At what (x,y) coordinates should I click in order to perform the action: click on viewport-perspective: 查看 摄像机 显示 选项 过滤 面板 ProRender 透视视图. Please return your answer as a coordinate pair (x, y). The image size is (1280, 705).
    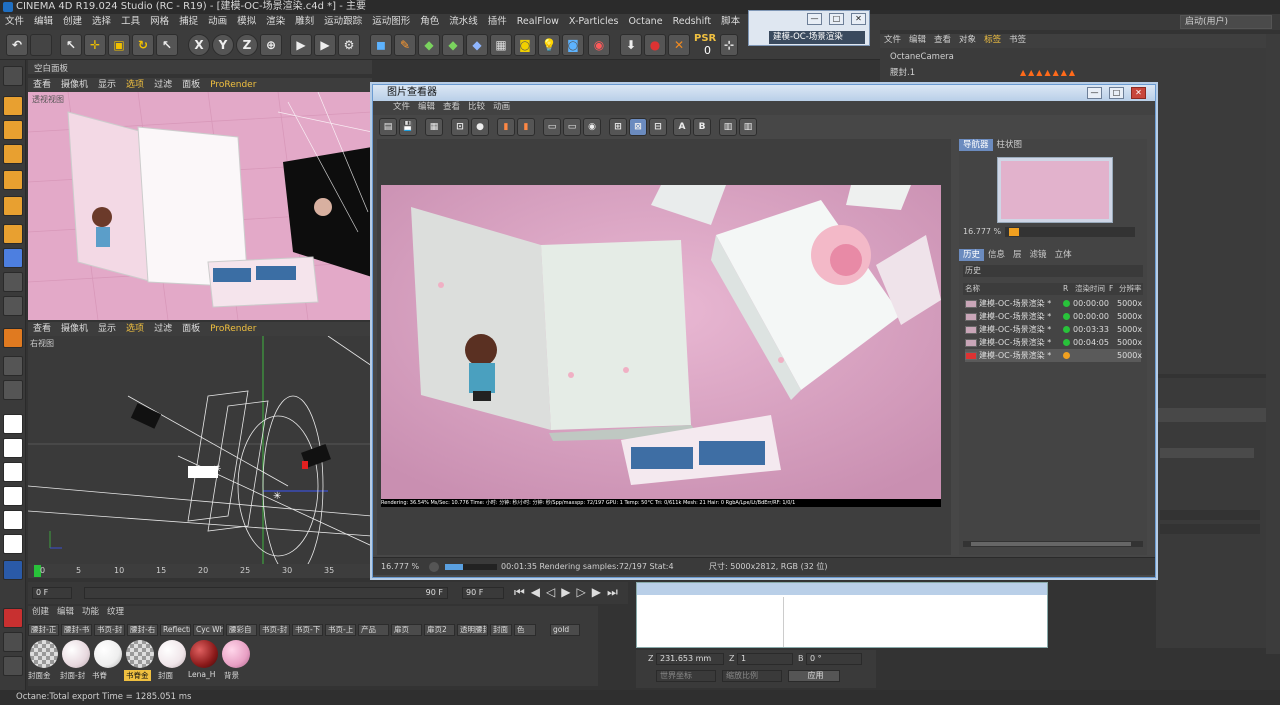
    Looking at the image, I should click on (200, 199).